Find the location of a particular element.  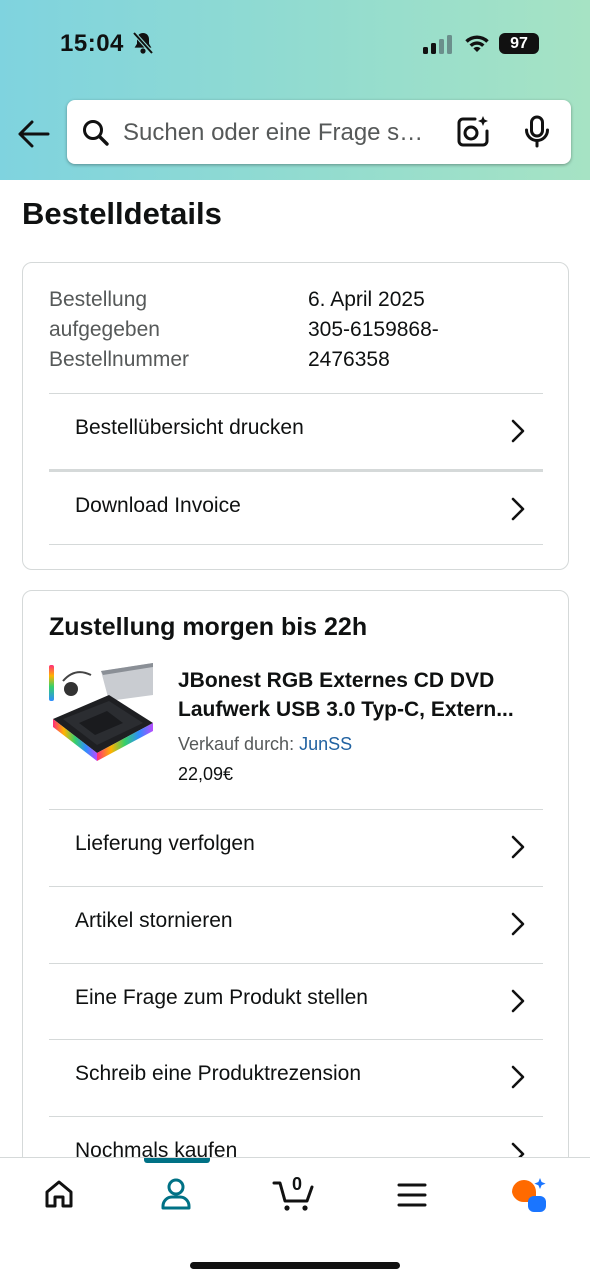

product-price: 22,09€ is located at coordinates (206, 774).